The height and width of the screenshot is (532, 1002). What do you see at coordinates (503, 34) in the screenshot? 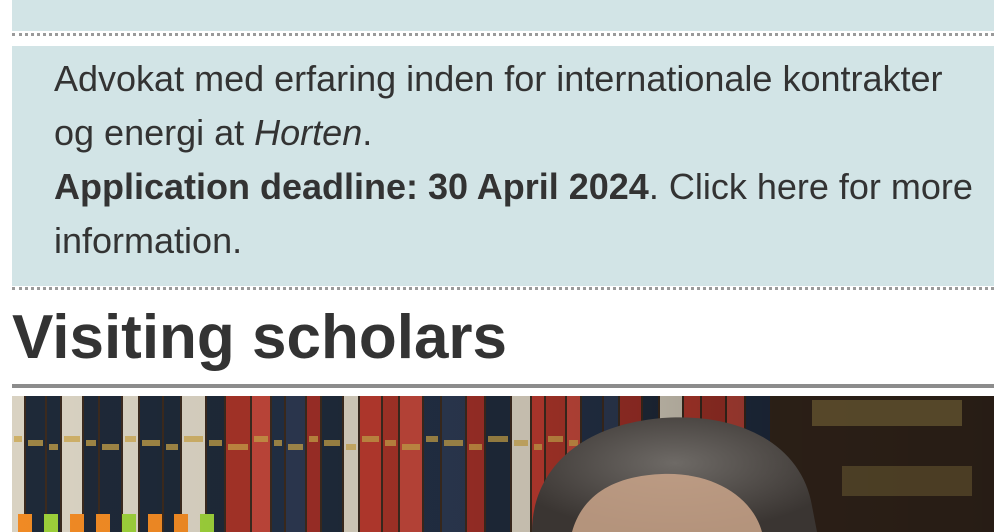
I see `dotted-divider-top` at bounding box center [503, 34].